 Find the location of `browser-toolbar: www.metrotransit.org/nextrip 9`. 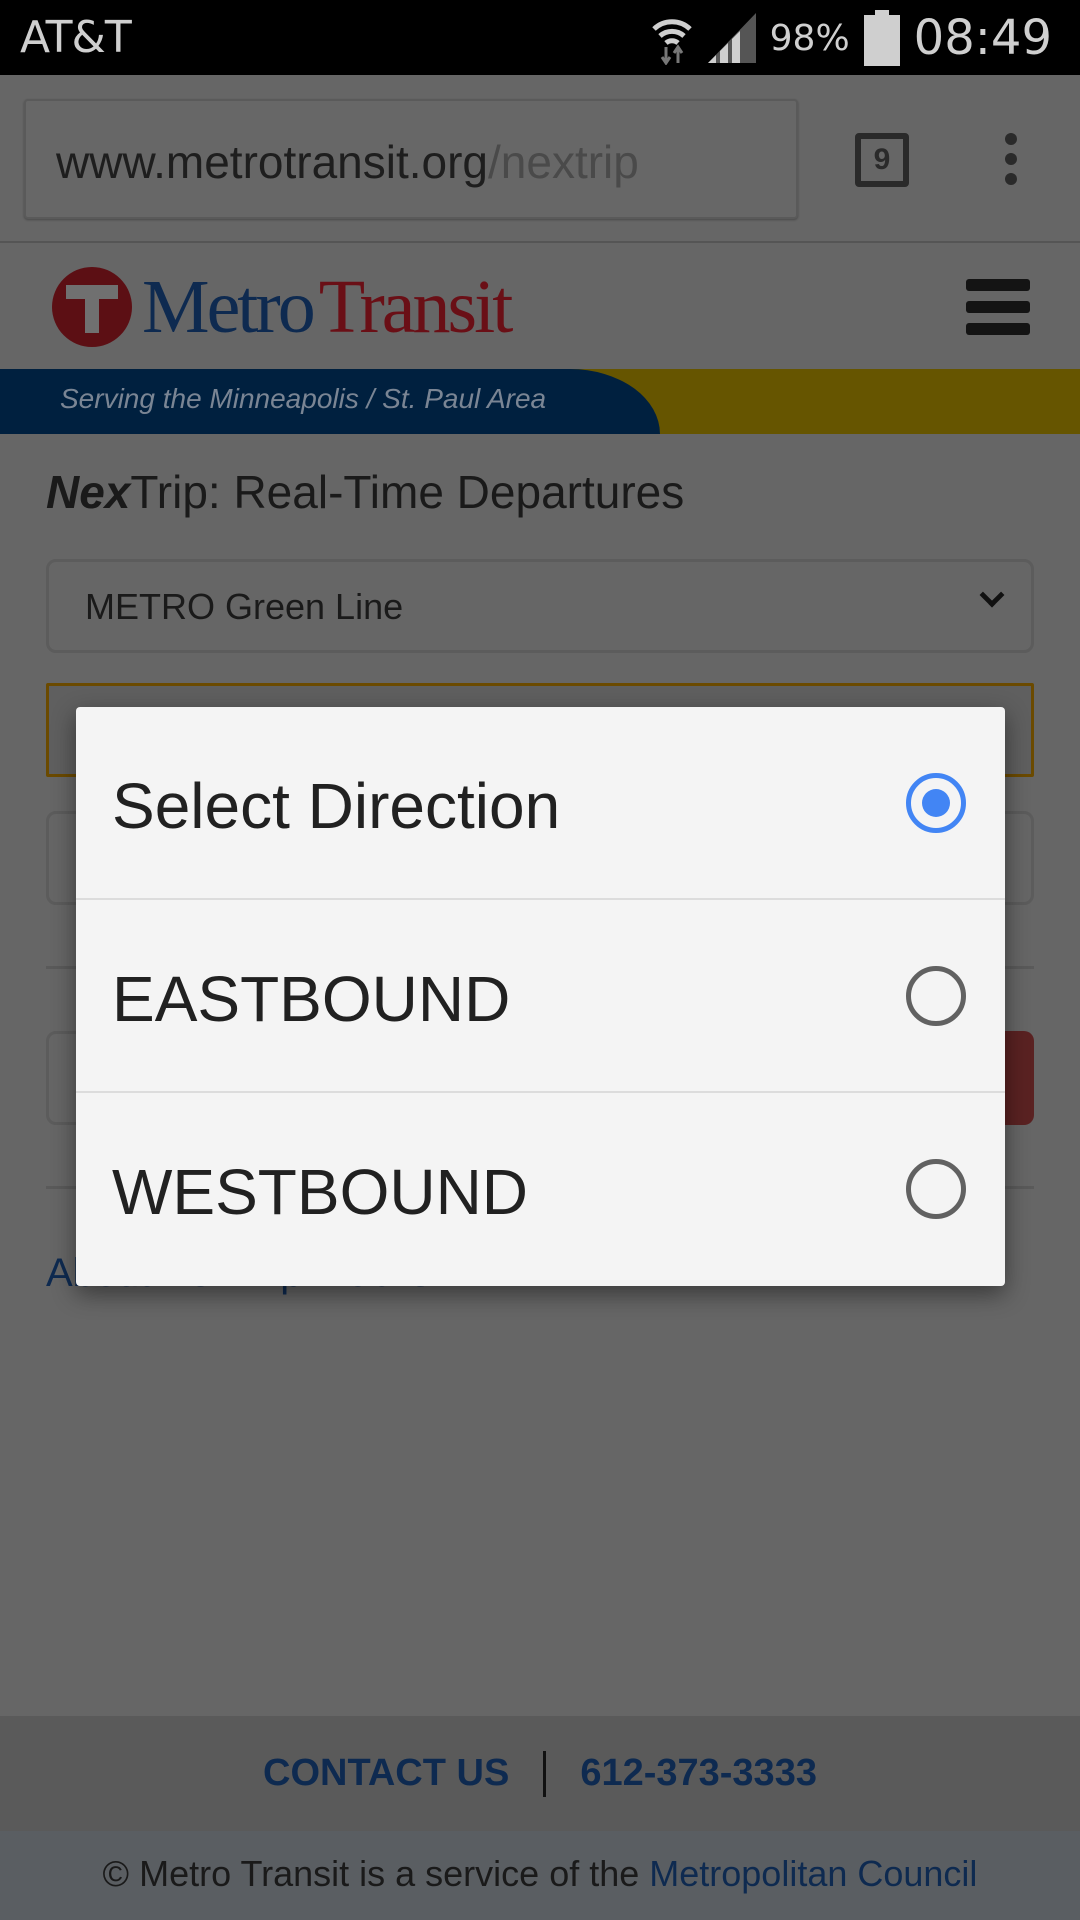

browser-toolbar: www.metrotransit.org/nextrip 9 is located at coordinates (540, 159).